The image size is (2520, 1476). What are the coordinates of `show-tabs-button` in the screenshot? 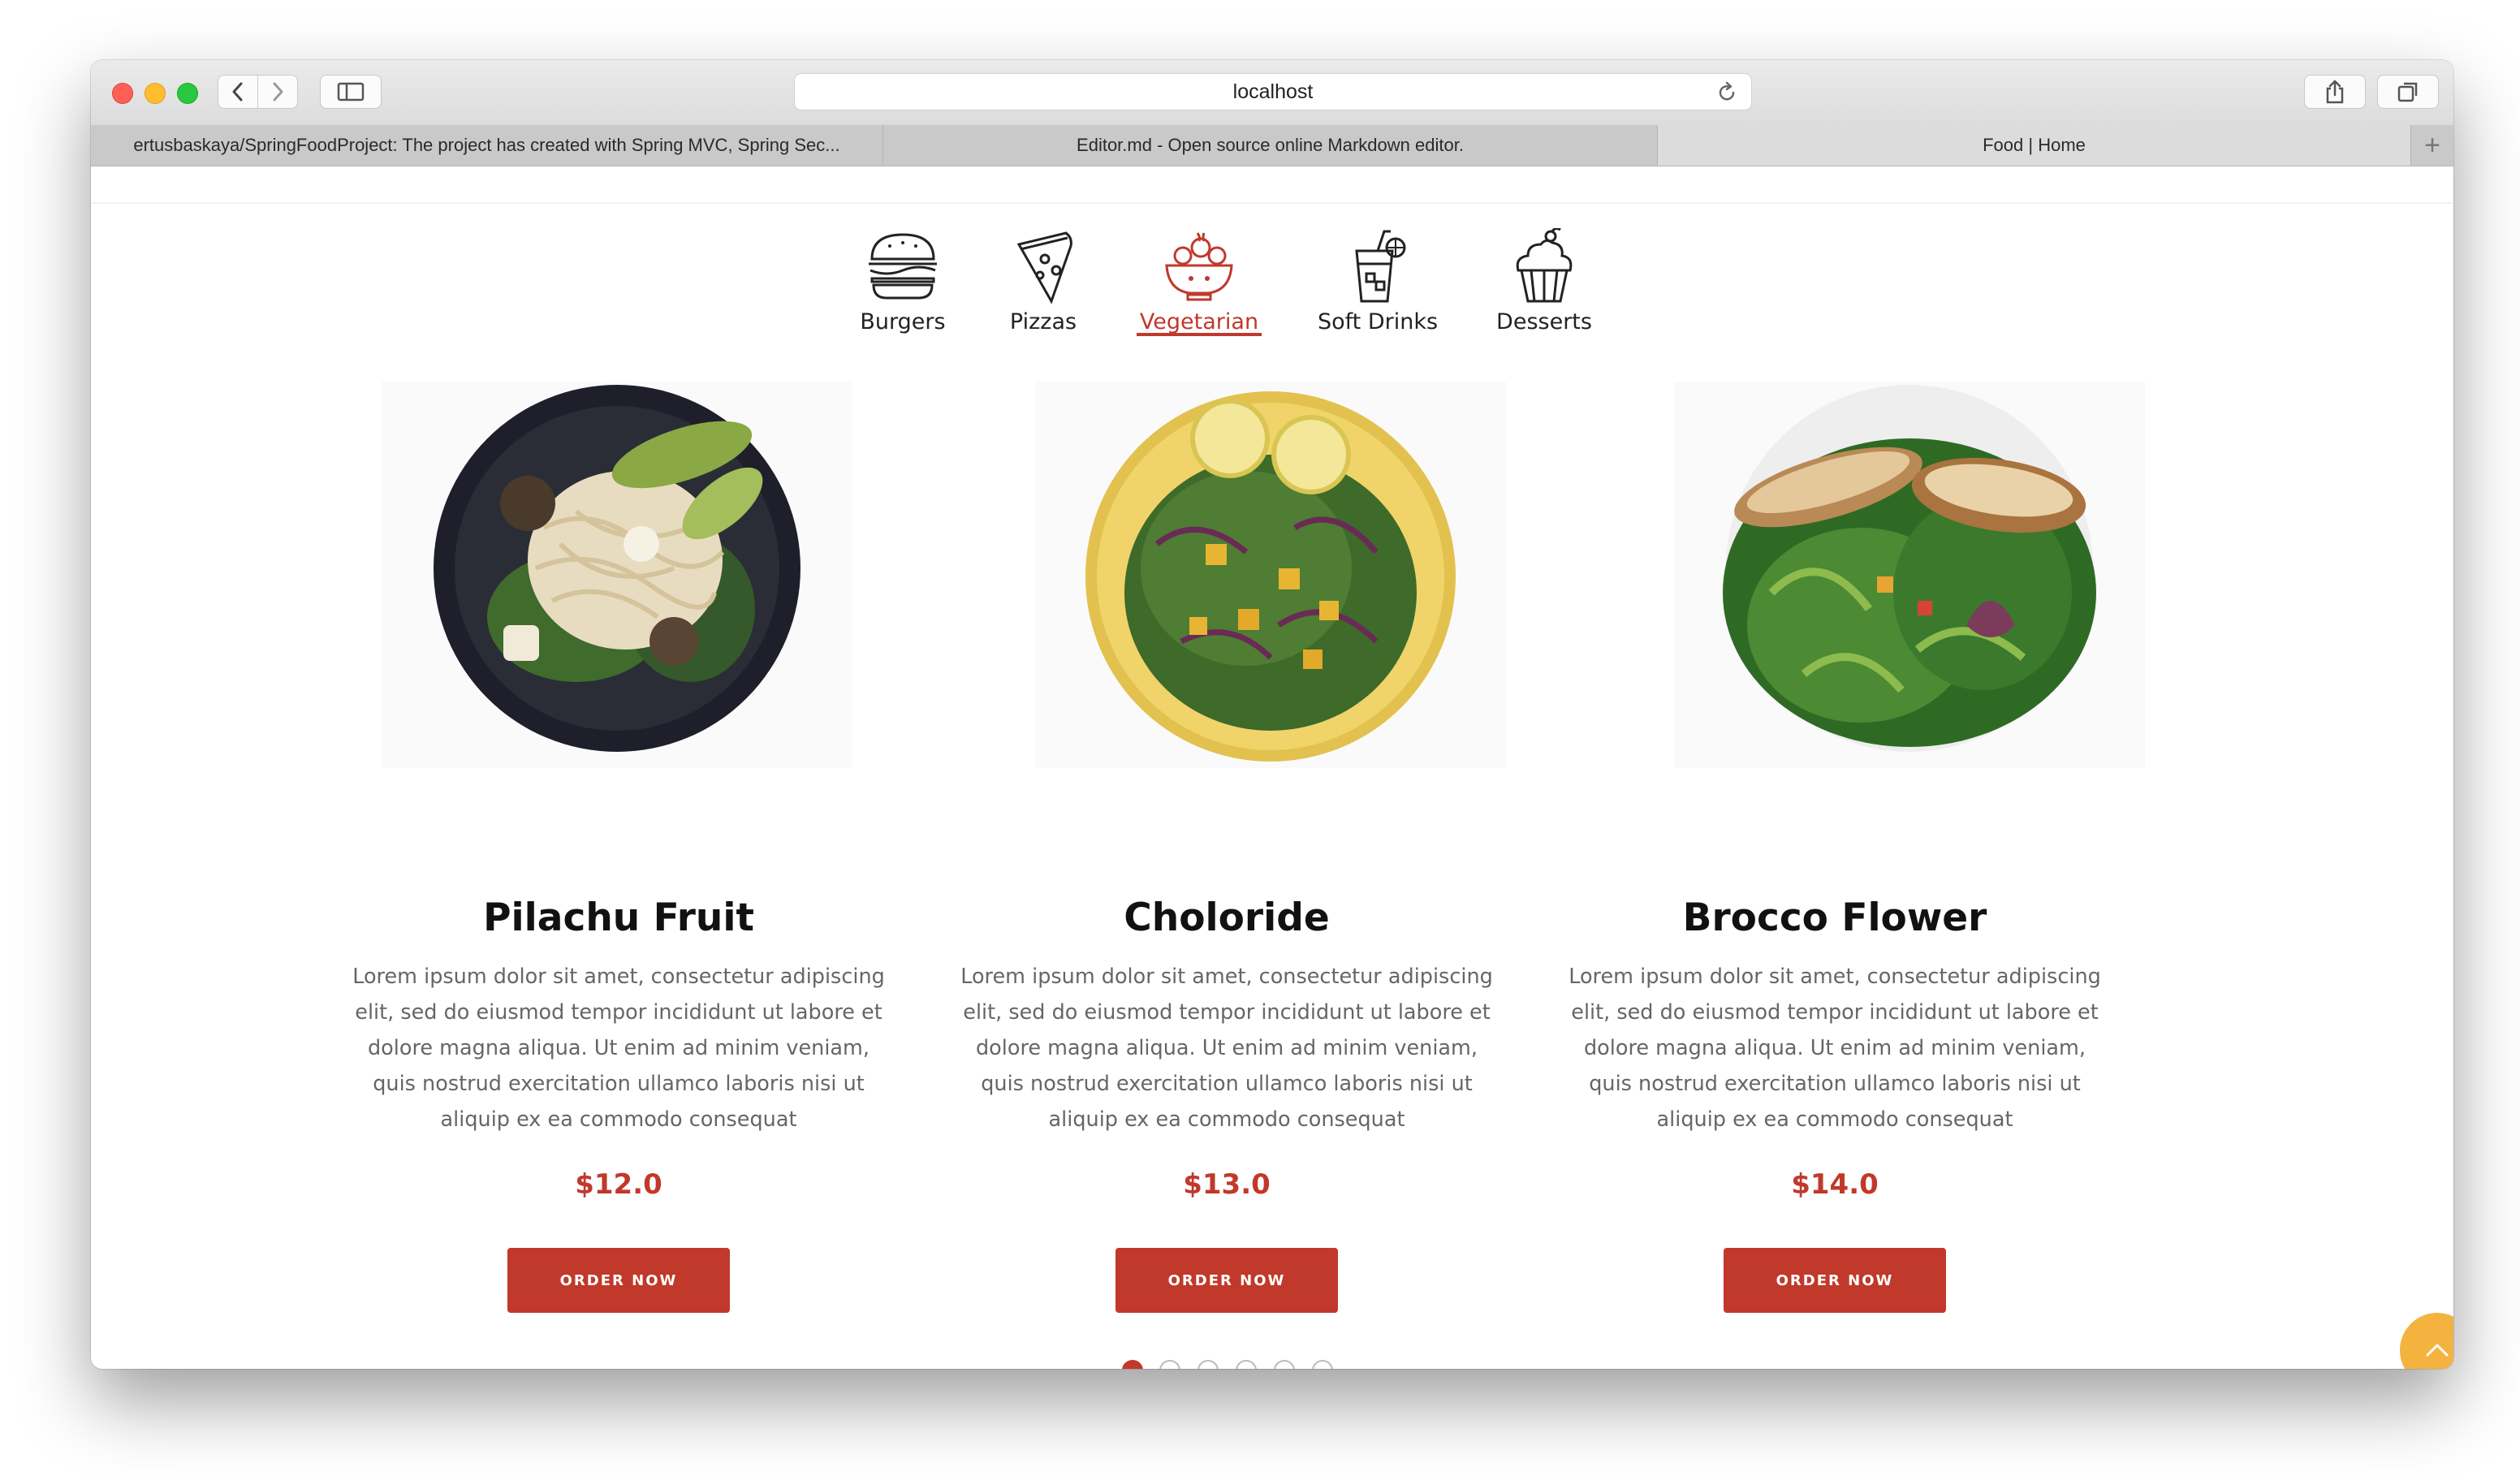 It's located at (2408, 92).